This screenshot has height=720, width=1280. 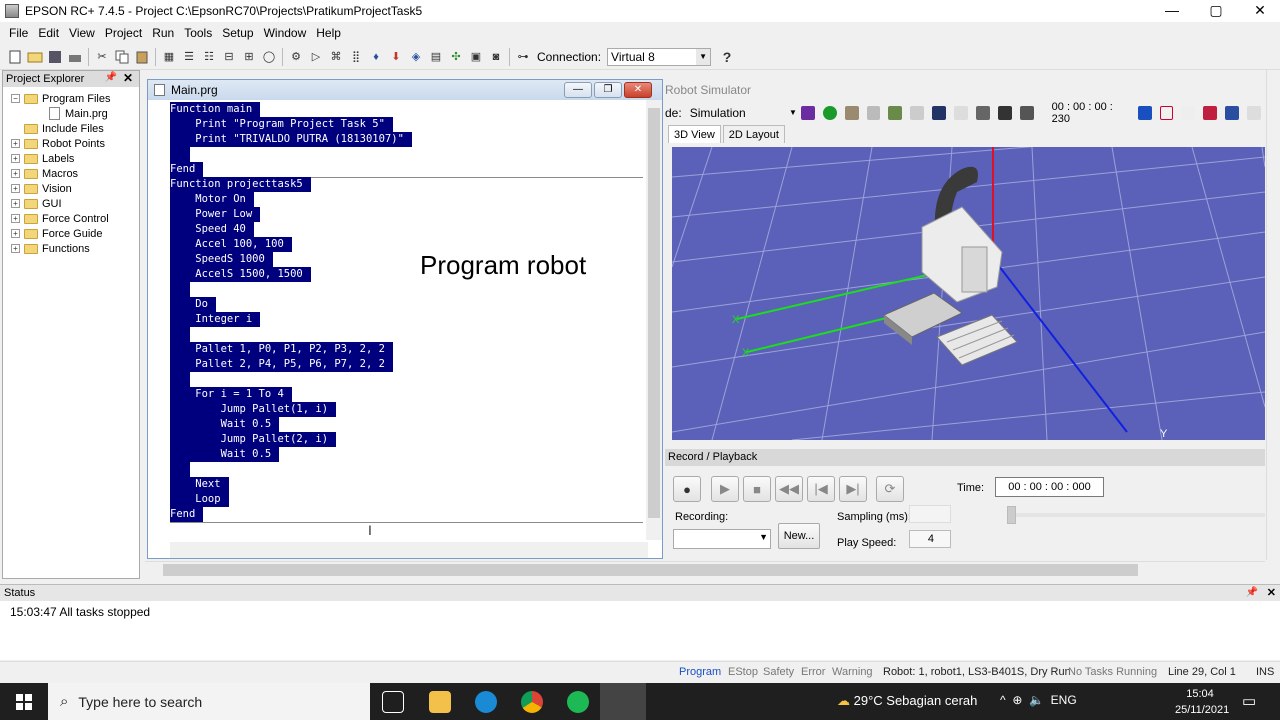 I want to click on editor-horizontal-scrollbar, so click(x=409, y=550).